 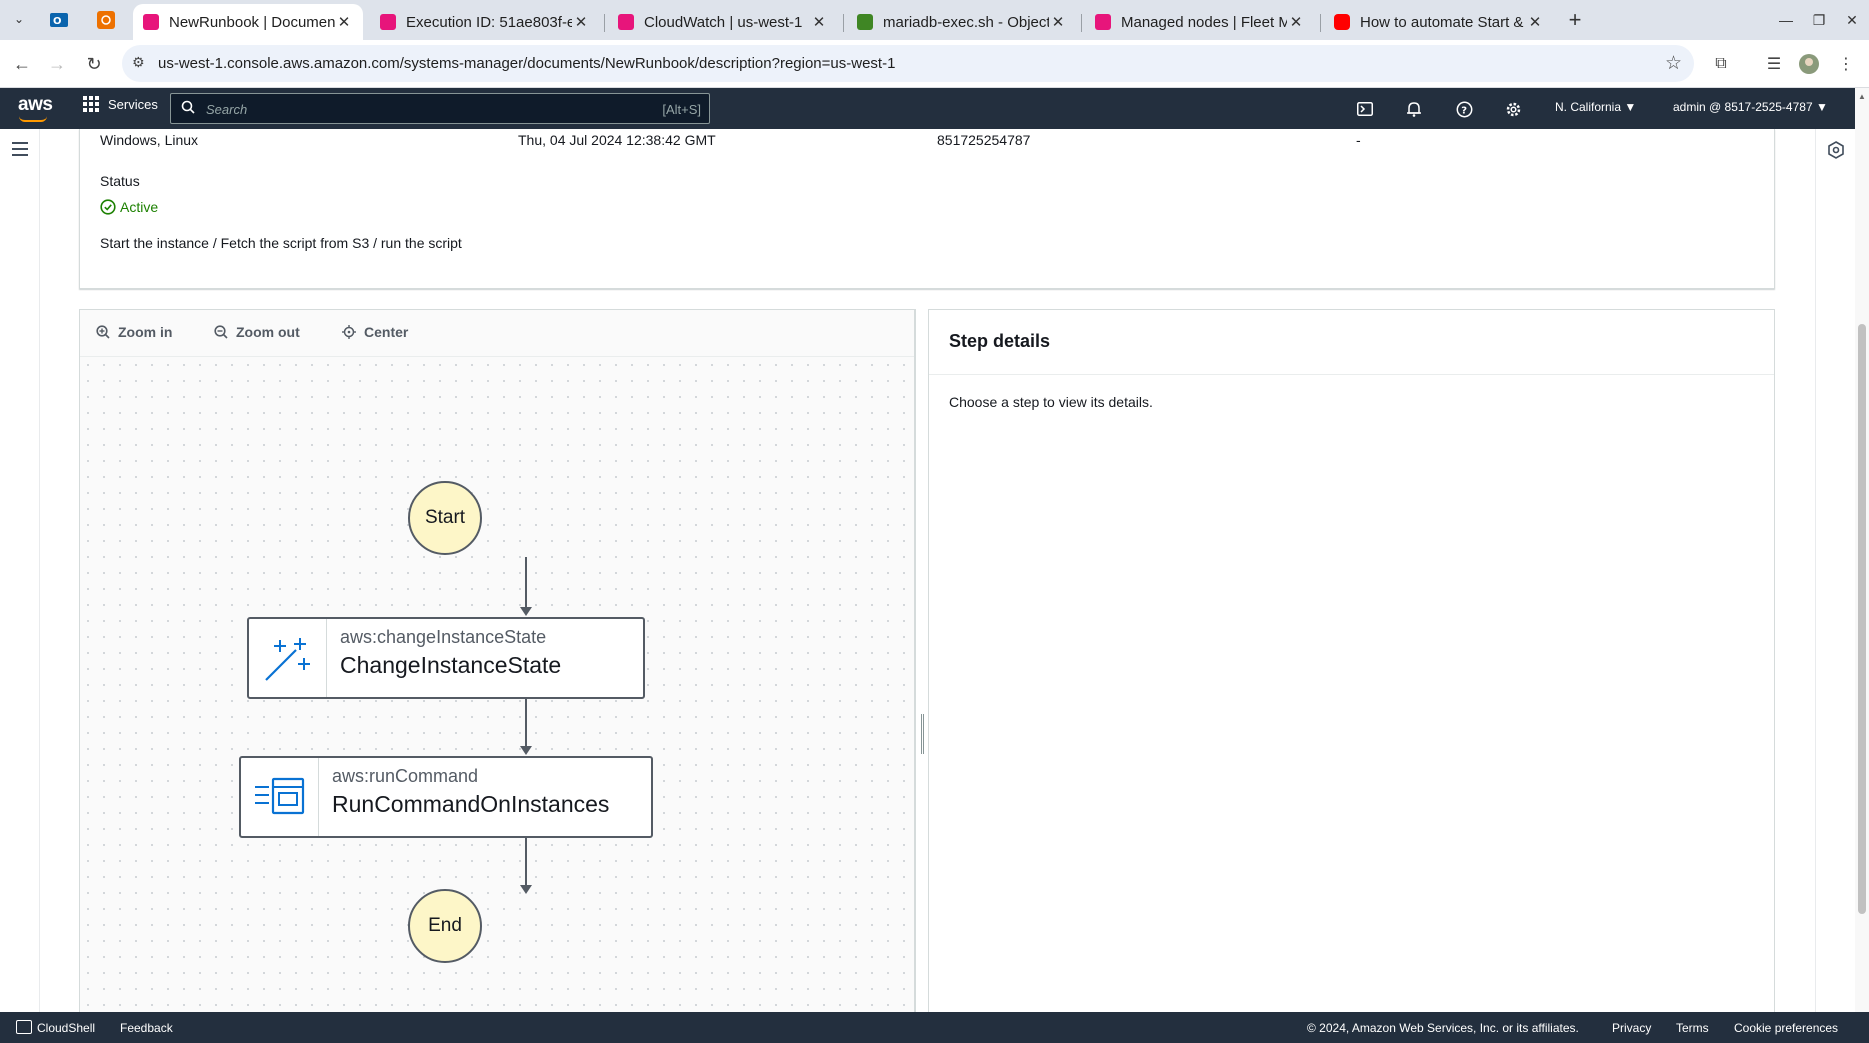 What do you see at coordinates (20, 570) in the screenshot?
I see `left-nav-strip` at bounding box center [20, 570].